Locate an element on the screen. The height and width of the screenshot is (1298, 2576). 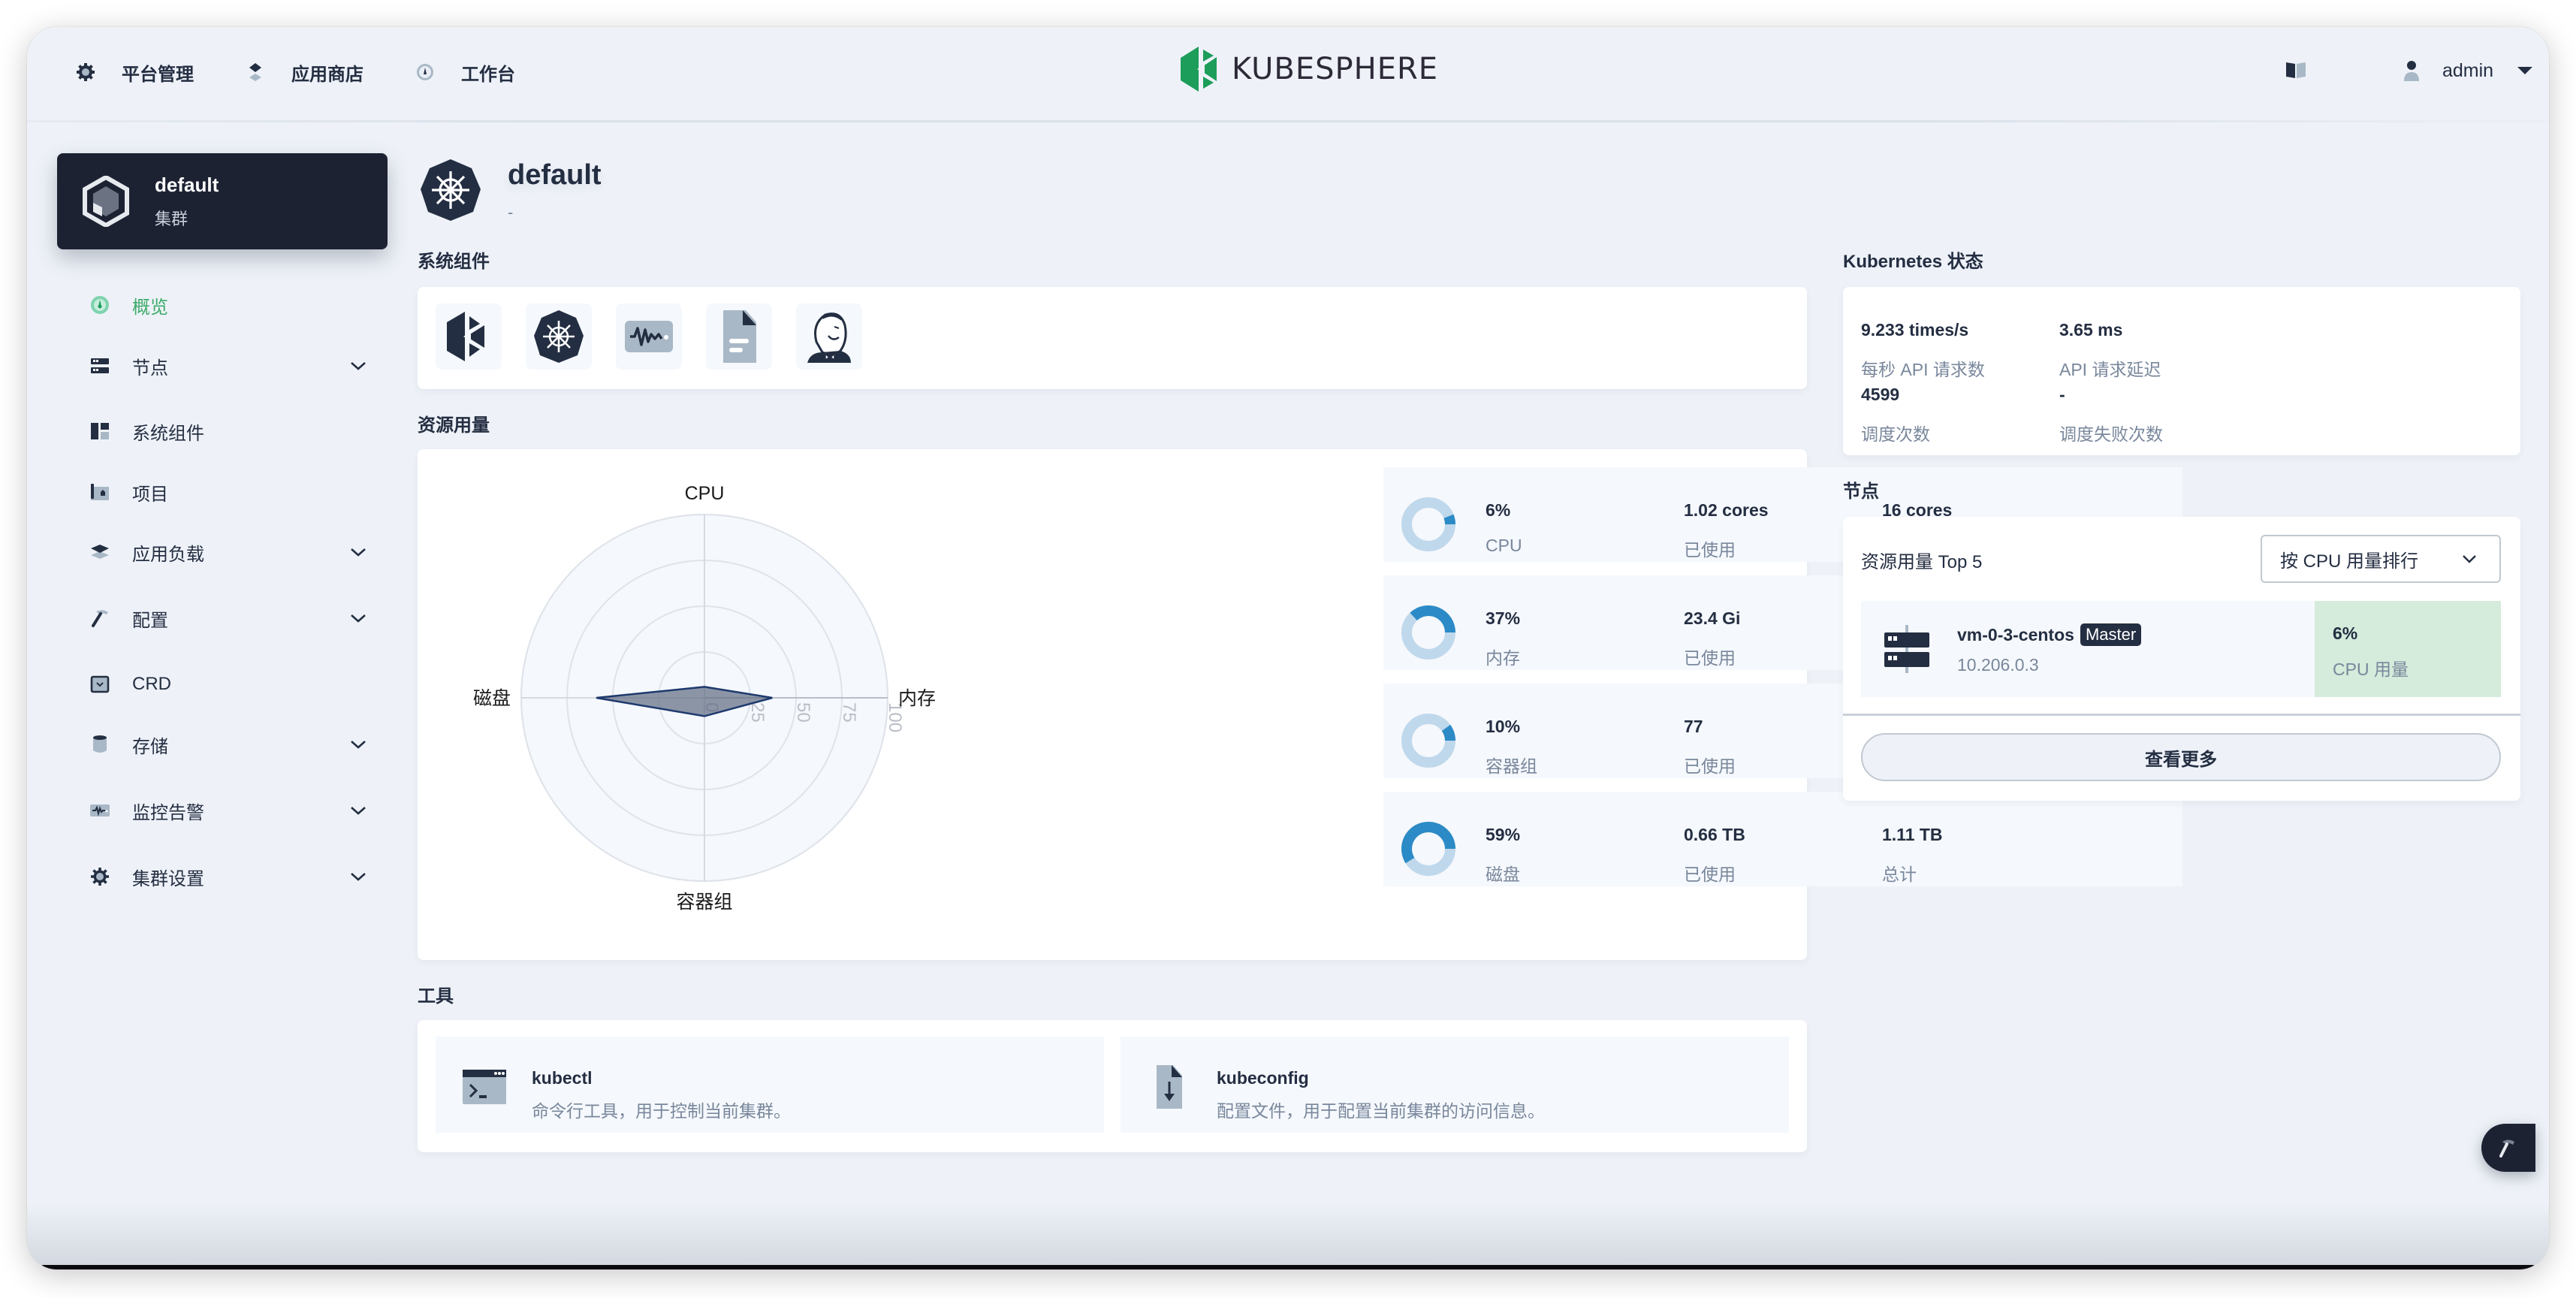
app-store-icon is located at coordinates (255, 72).